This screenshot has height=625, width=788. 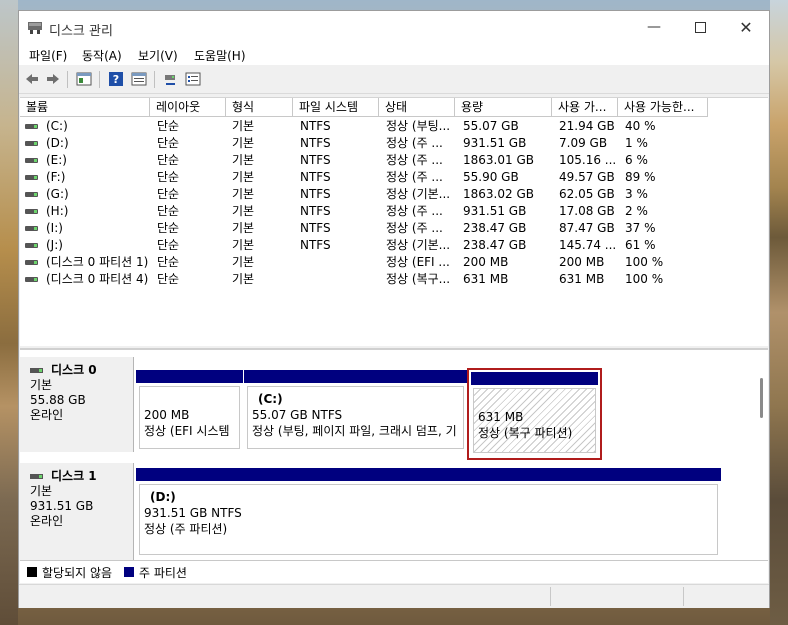 What do you see at coordinates (683, 596) in the screenshot?
I see `status-divider` at bounding box center [683, 596].